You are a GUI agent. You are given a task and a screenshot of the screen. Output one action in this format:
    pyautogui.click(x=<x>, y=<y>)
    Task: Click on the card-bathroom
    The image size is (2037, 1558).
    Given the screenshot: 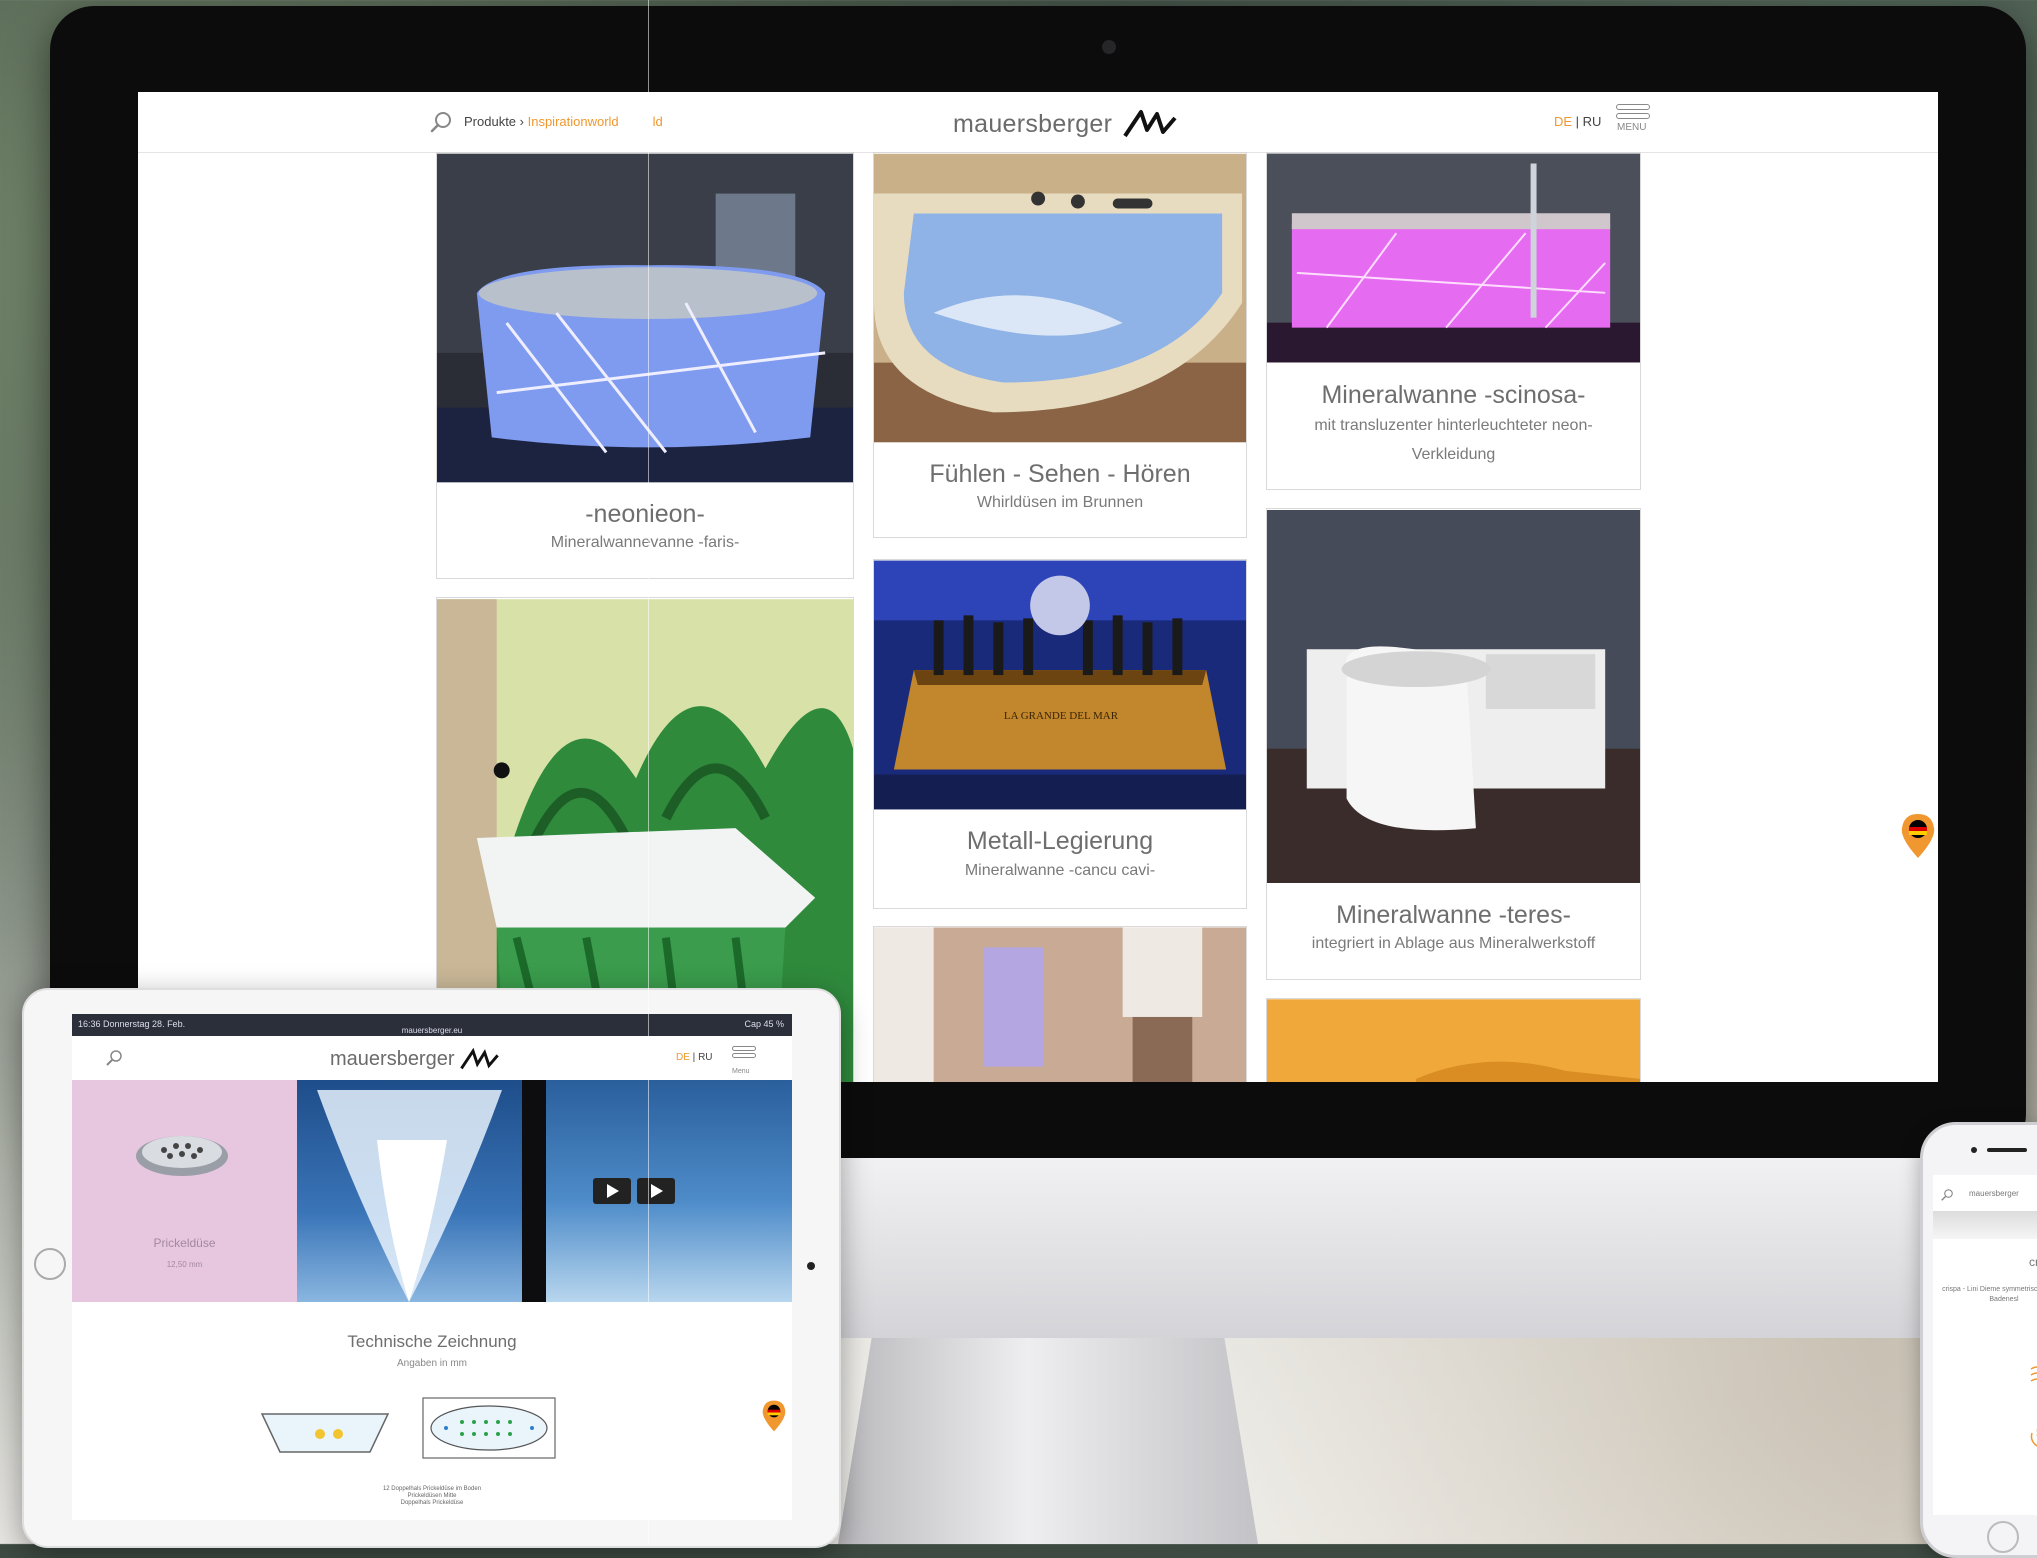 What is the action you would take?
    pyautogui.click(x=1060, y=1004)
    